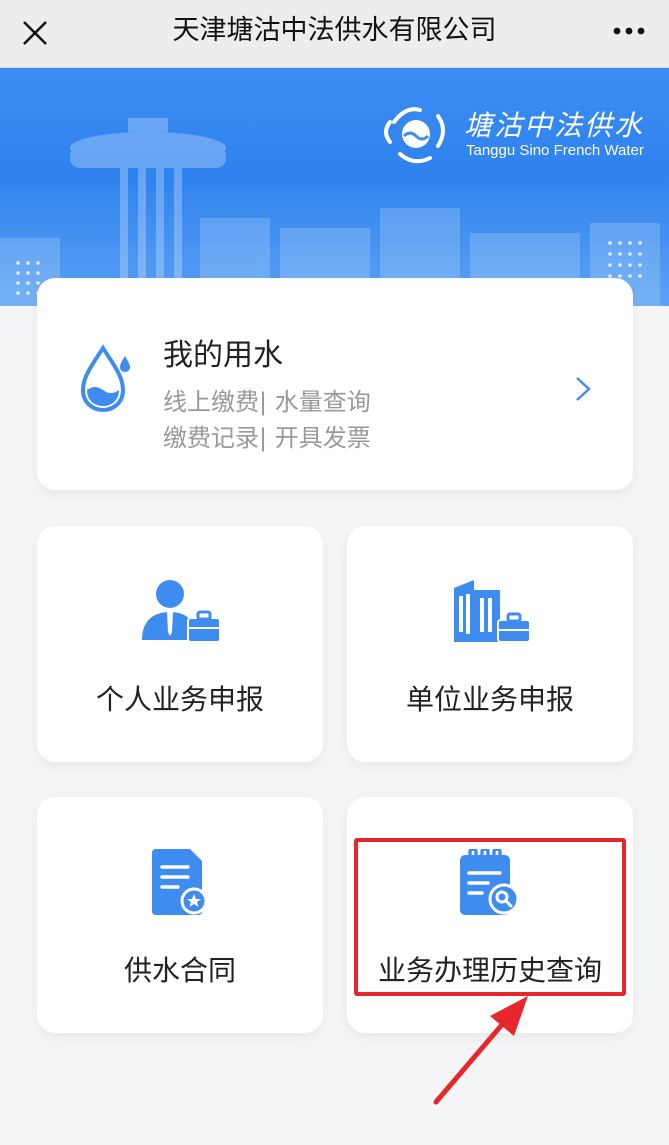  I want to click on company-business-tile: 单位业务申报, so click(490, 644).